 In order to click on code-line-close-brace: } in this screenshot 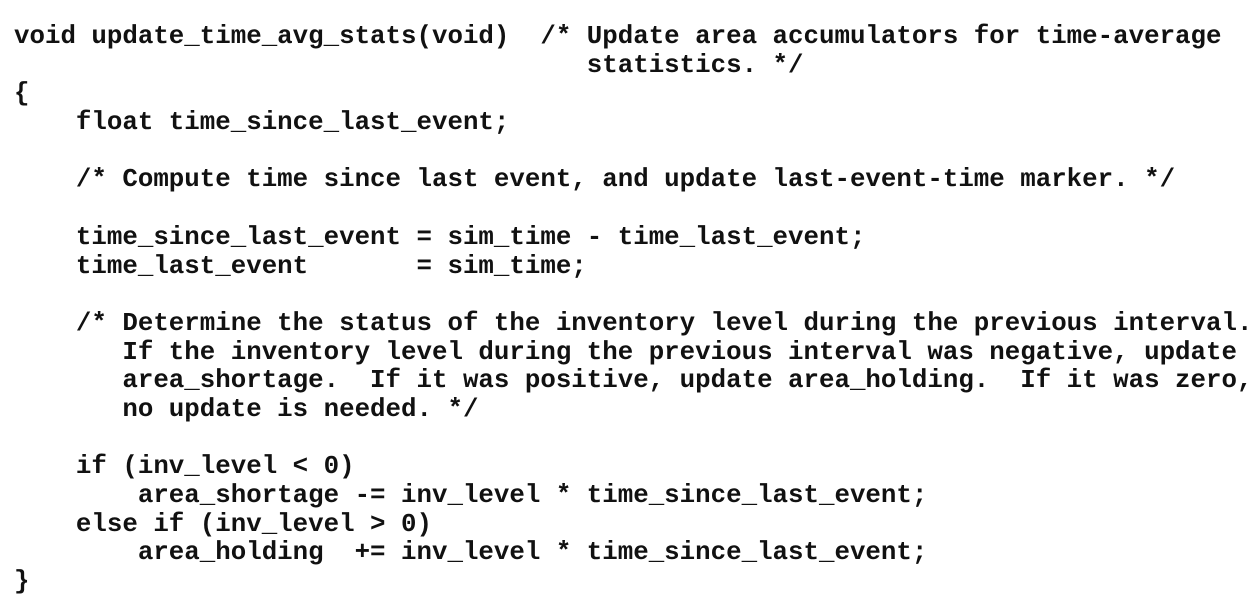, I will do `click(22, 582)`.